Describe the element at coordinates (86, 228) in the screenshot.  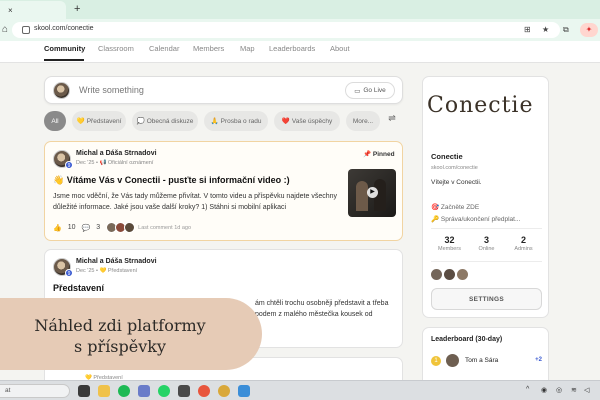
I see `comment-icon: 💬` at that location.